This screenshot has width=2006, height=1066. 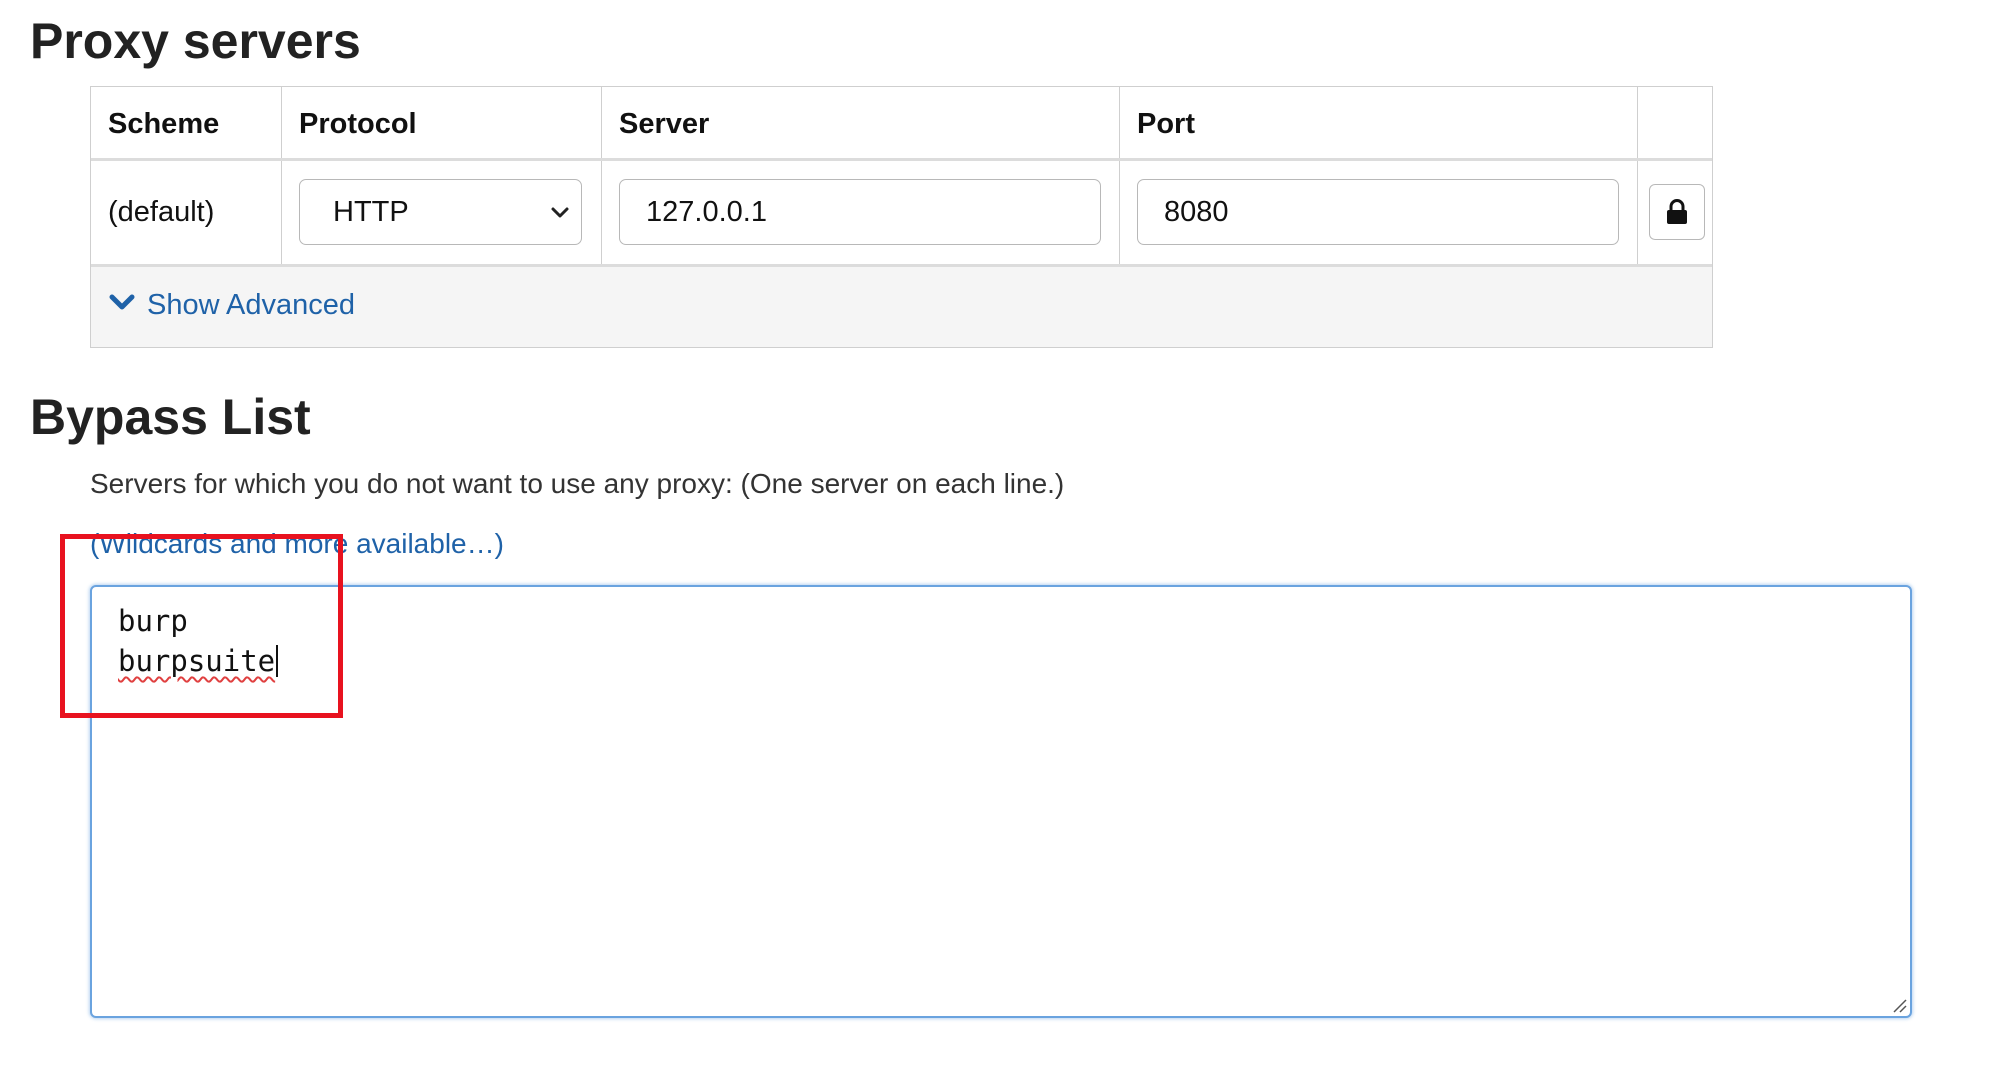 What do you see at coordinates (442, 122) in the screenshot?
I see `header-cell-protocol: Protocol` at bounding box center [442, 122].